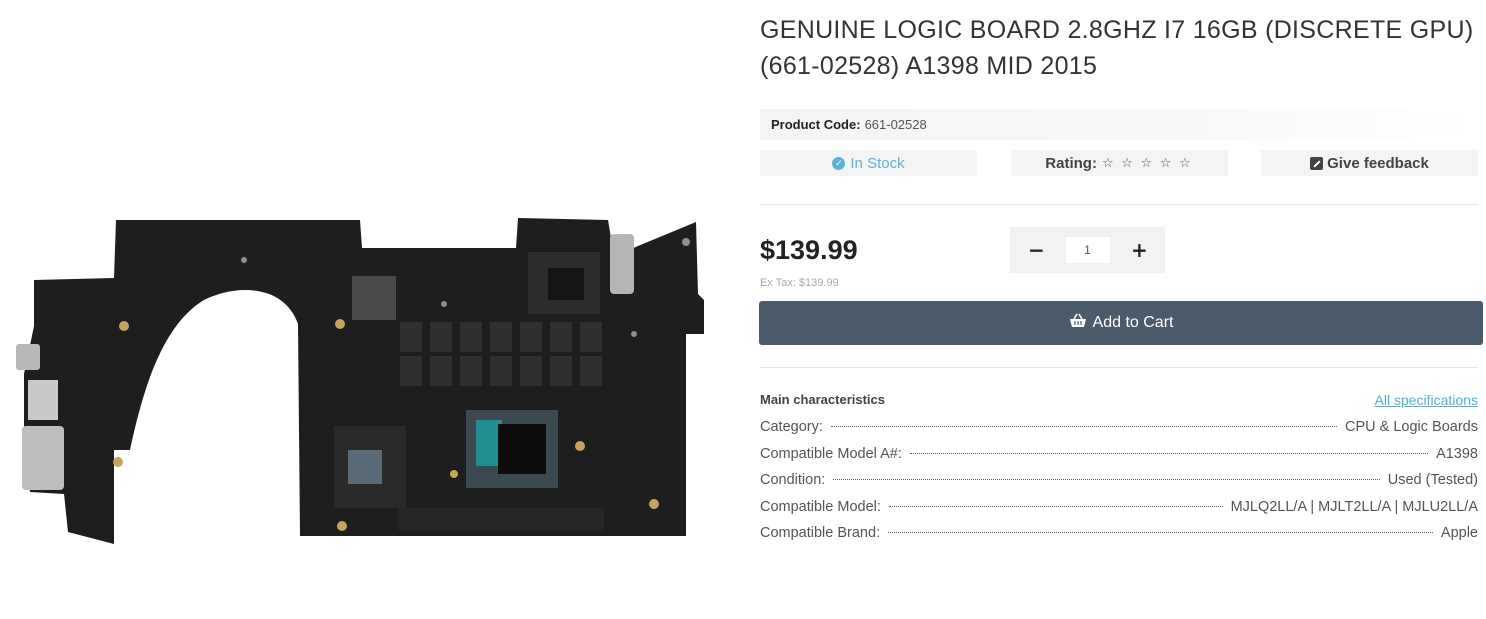  Describe the element at coordinates (1119, 124) in the screenshot. I see `product-code-box: Product Code: 661-02528` at that location.